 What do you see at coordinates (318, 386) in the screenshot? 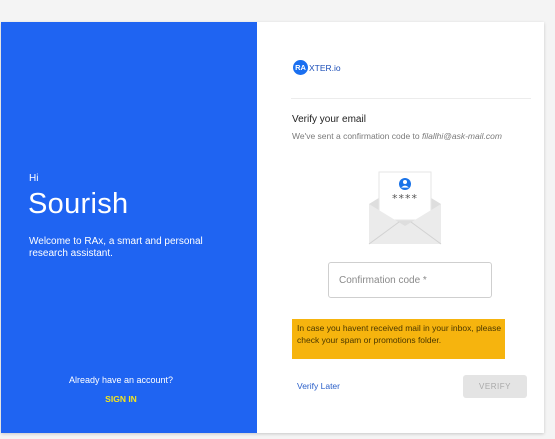
I see `verify-later-link: Verify Later` at bounding box center [318, 386].